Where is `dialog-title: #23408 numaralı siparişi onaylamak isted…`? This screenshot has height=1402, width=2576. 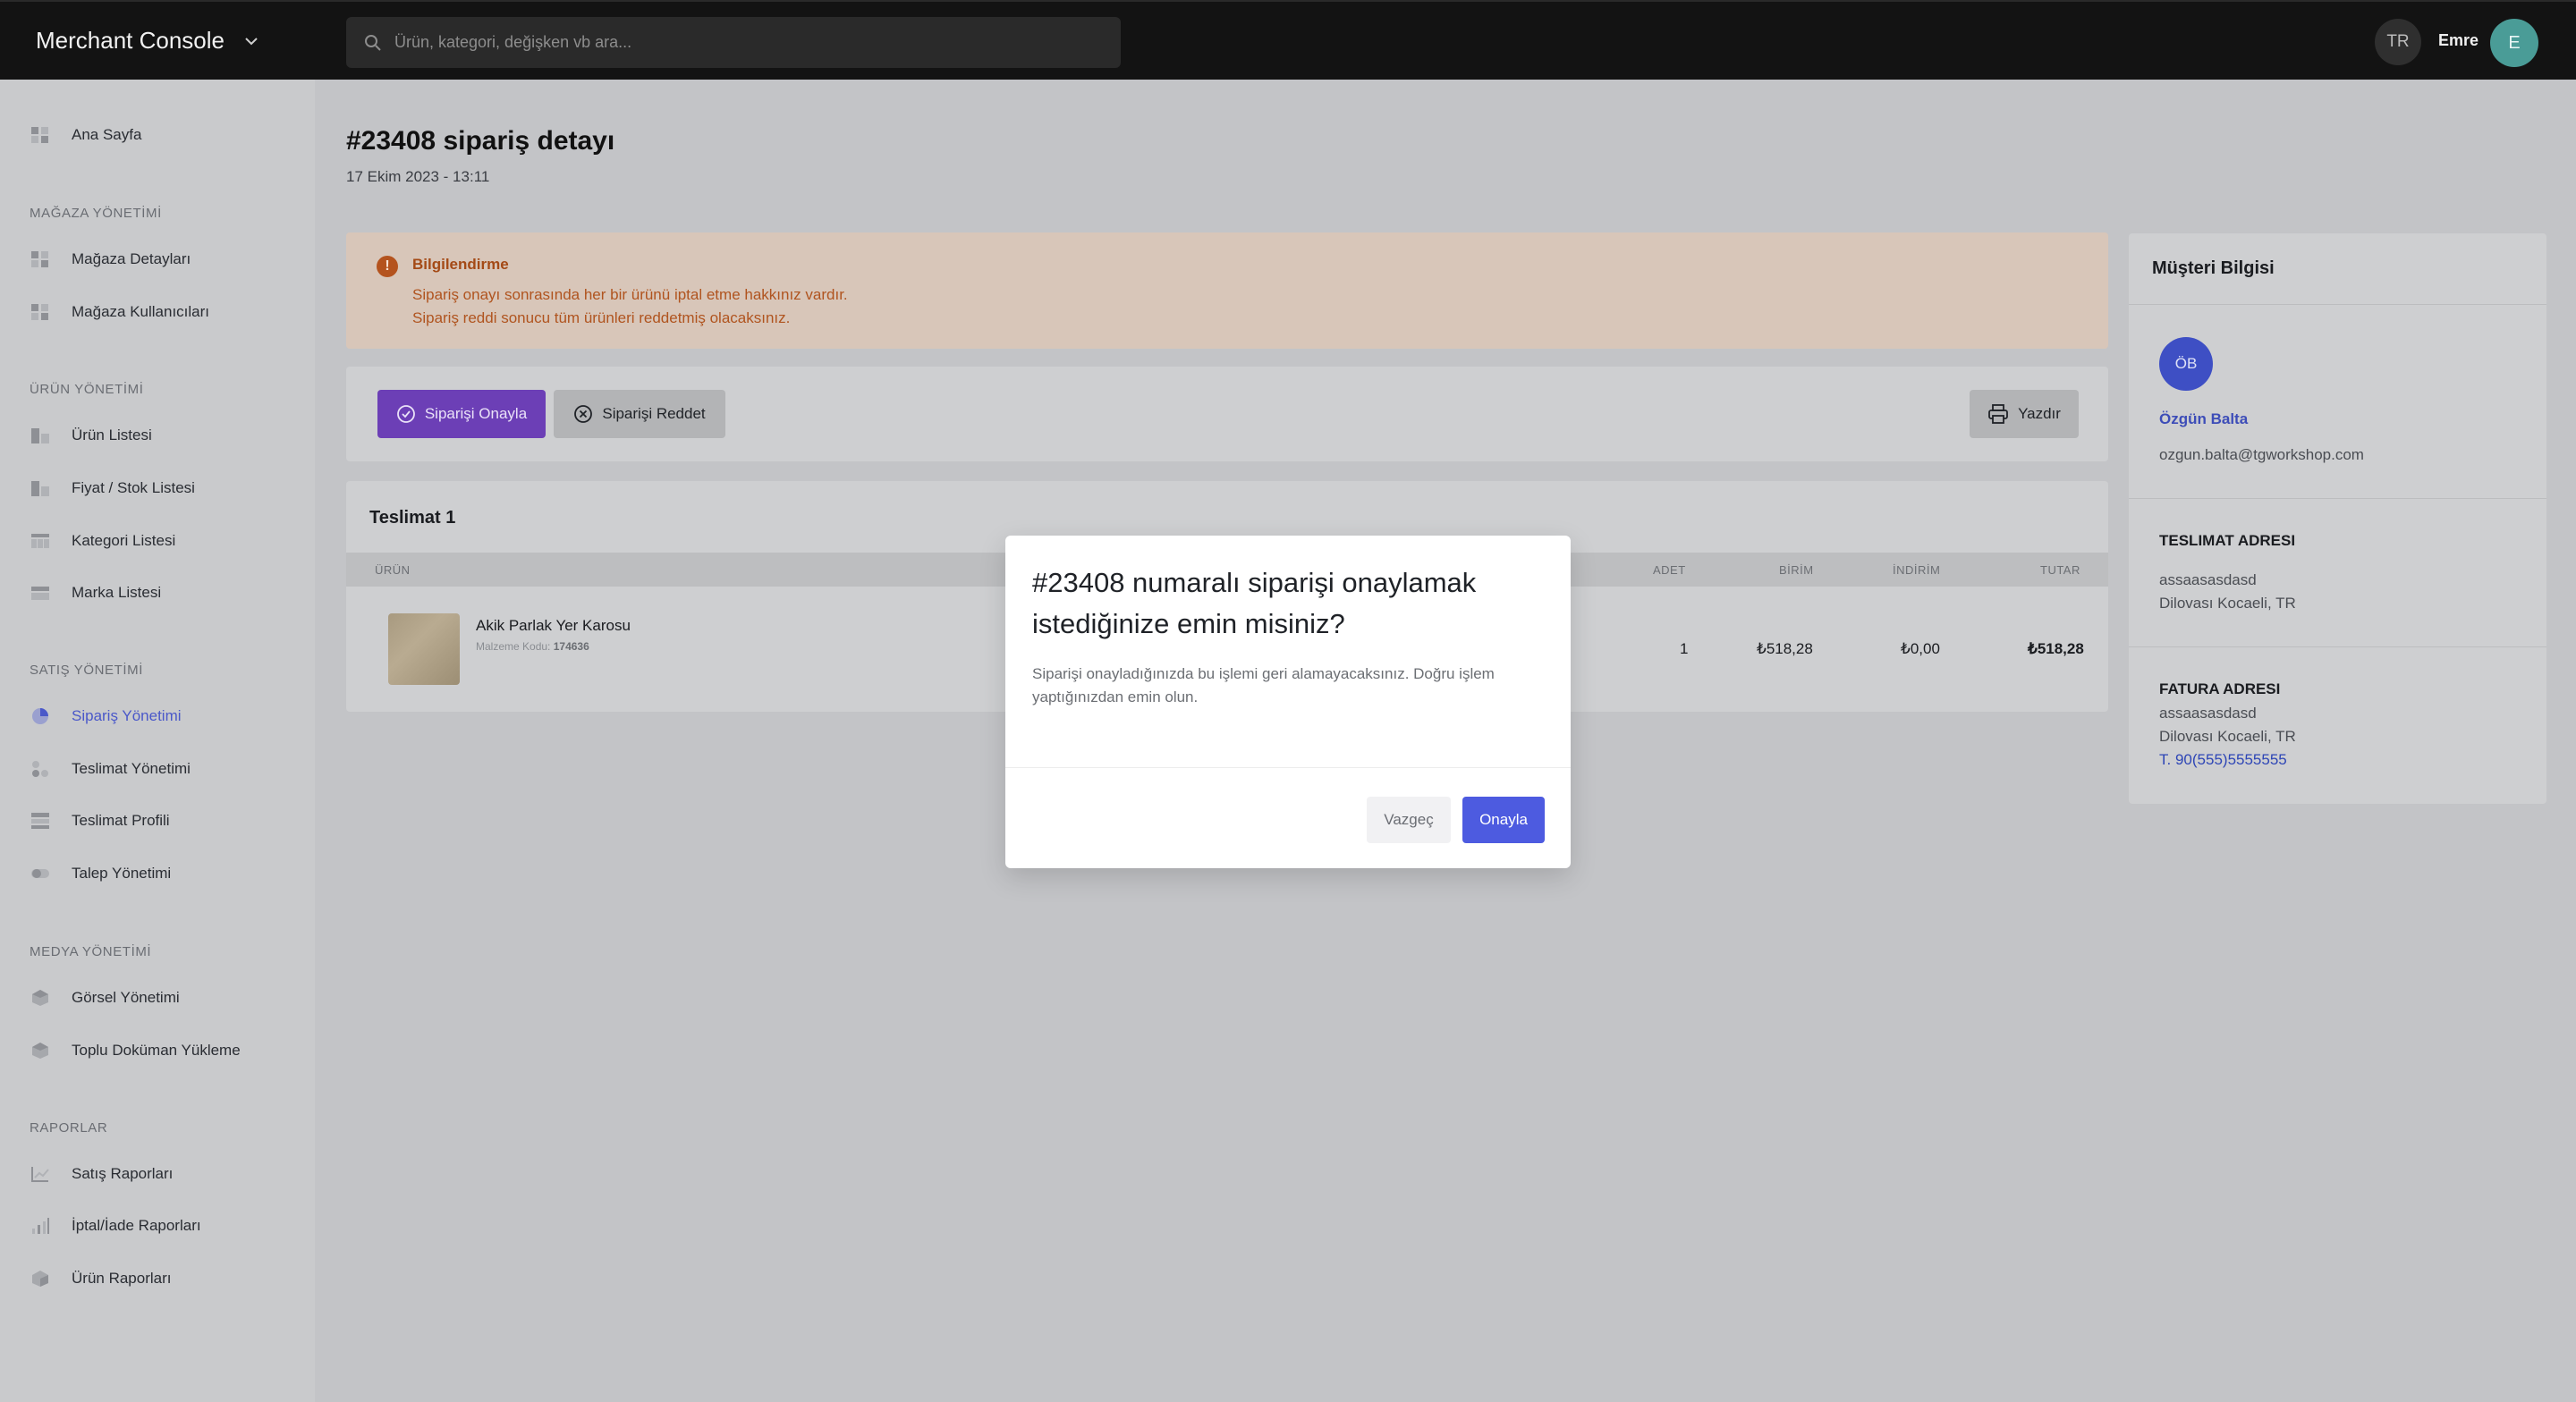 dialog-title: #23408 numaralı siparişi onaylamak isted… is located at coordinates (1254, 603).